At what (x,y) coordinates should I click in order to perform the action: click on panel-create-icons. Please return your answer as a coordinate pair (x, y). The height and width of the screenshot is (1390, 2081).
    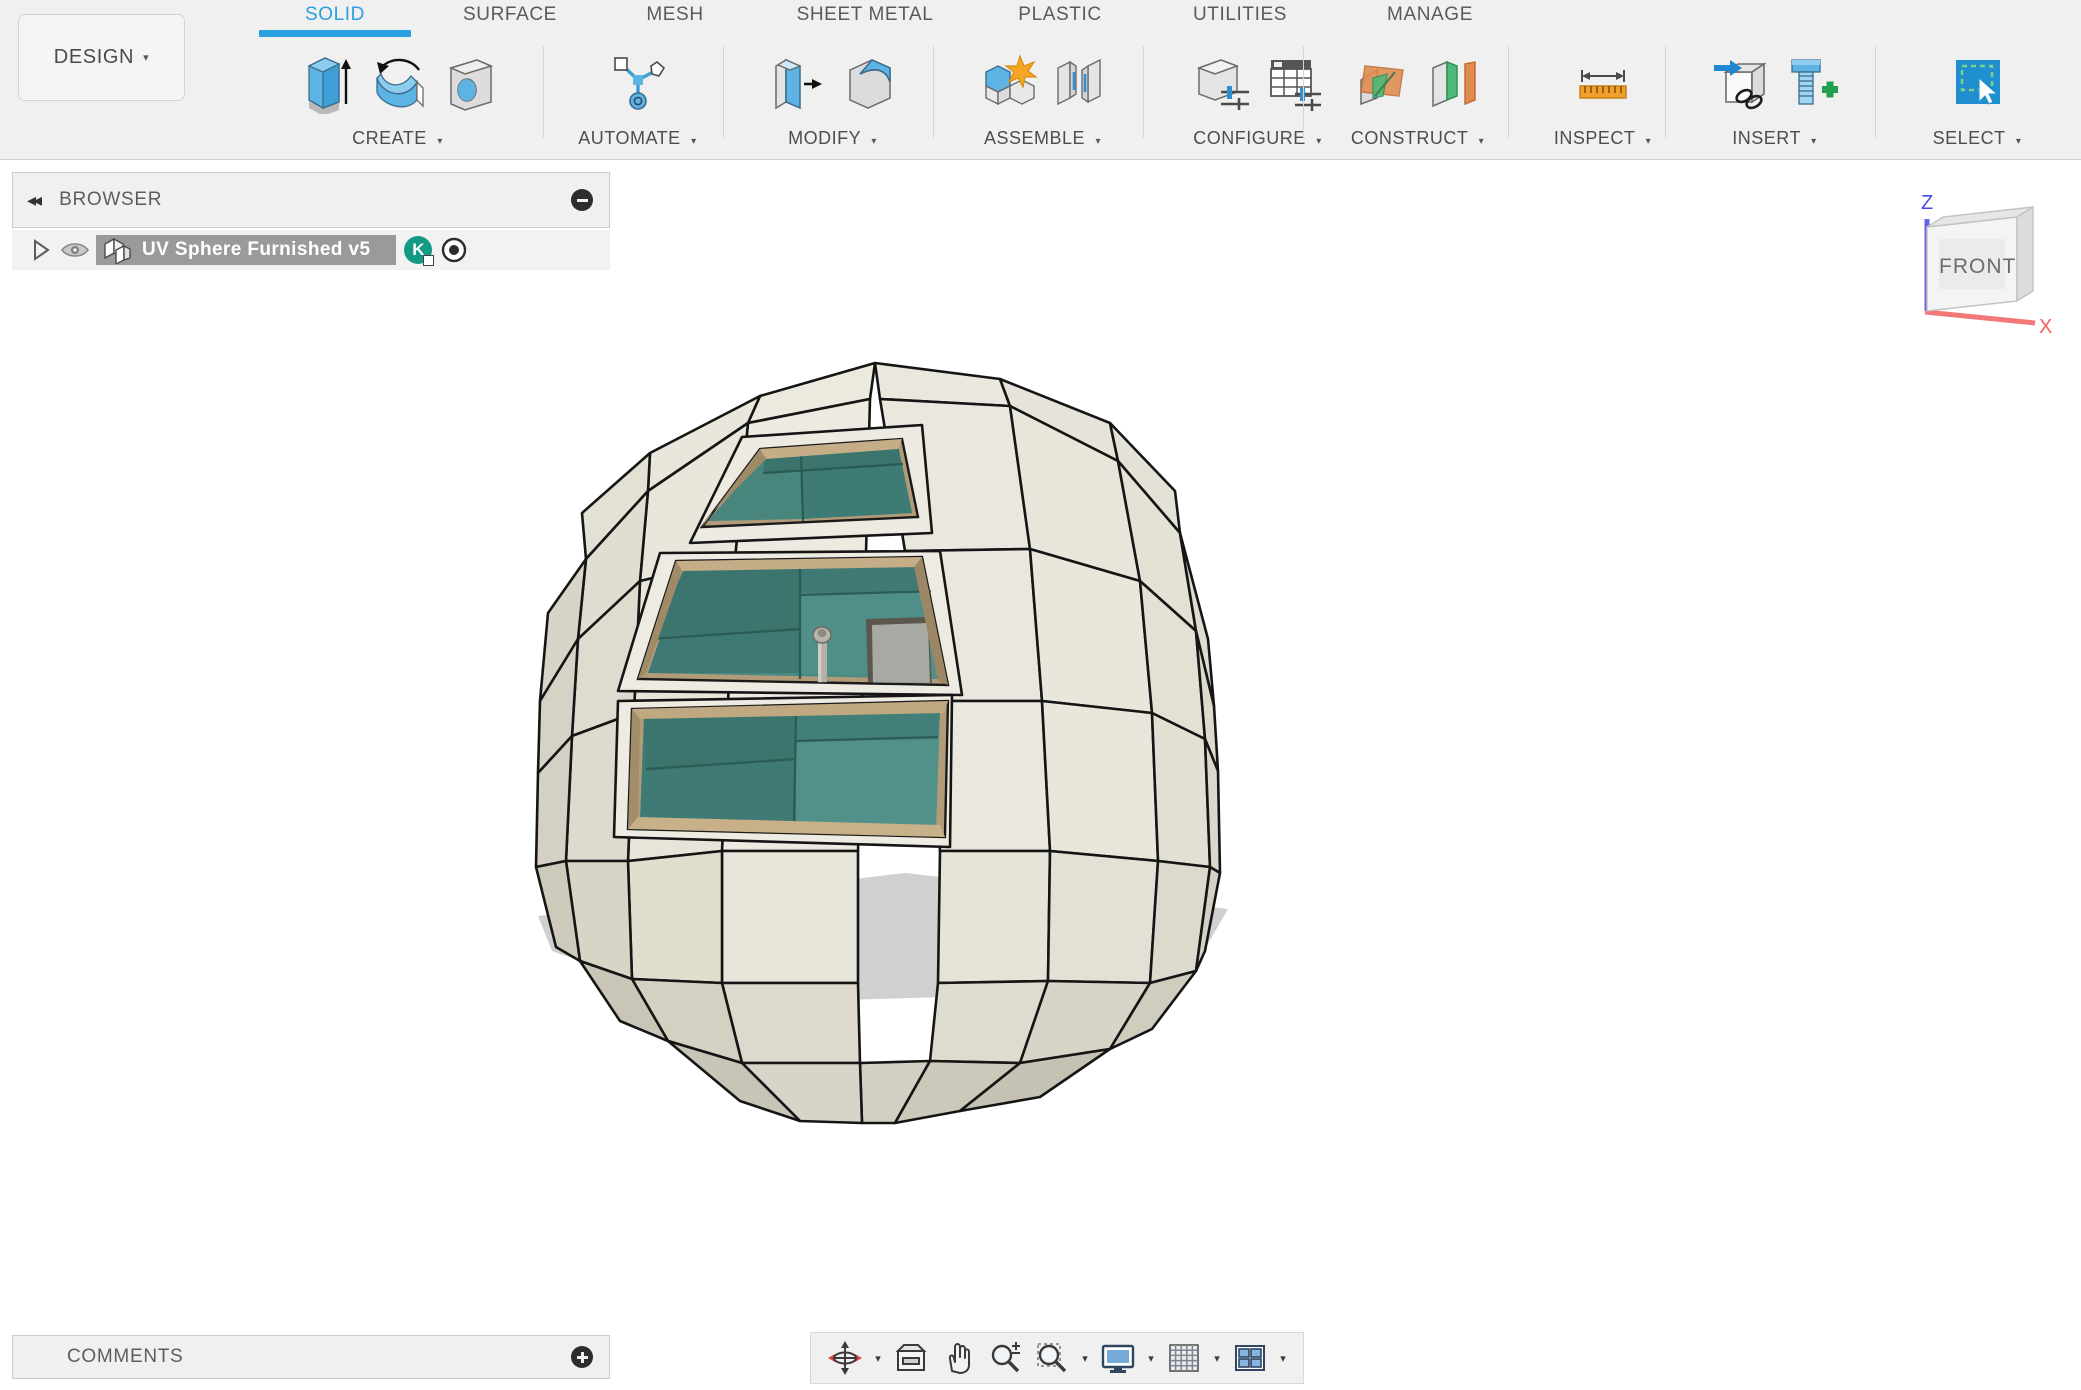
    Looking at the image, I should click on (398, 81).